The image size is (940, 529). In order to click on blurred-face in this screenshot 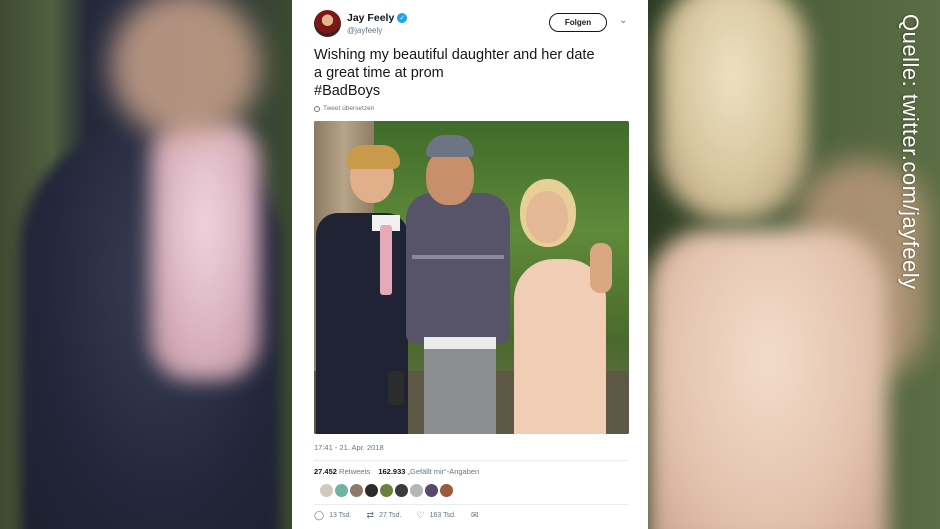, I will do `click(185, 70)`.